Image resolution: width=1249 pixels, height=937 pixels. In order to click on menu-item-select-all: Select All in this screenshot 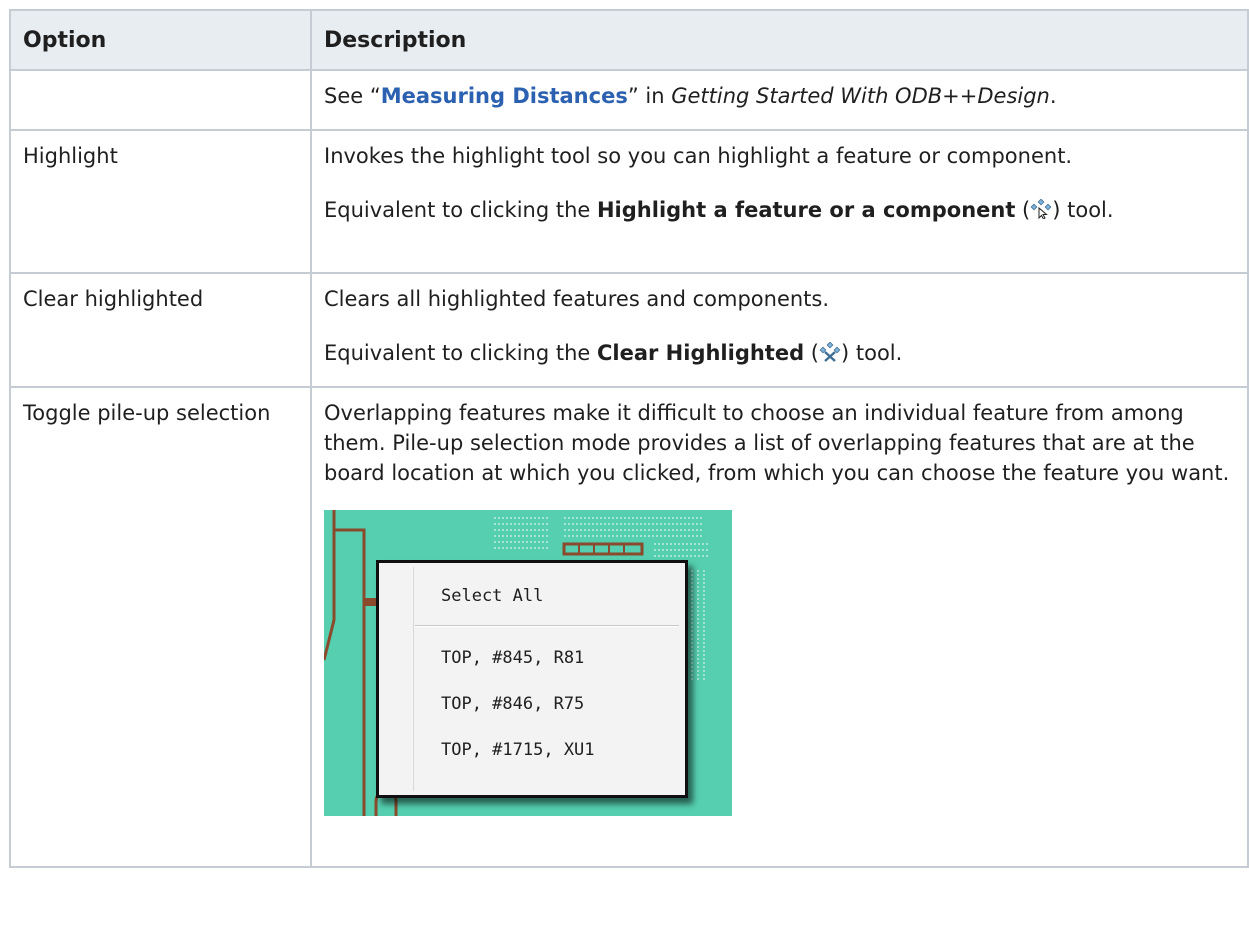, I will do `click(492, 596)`.